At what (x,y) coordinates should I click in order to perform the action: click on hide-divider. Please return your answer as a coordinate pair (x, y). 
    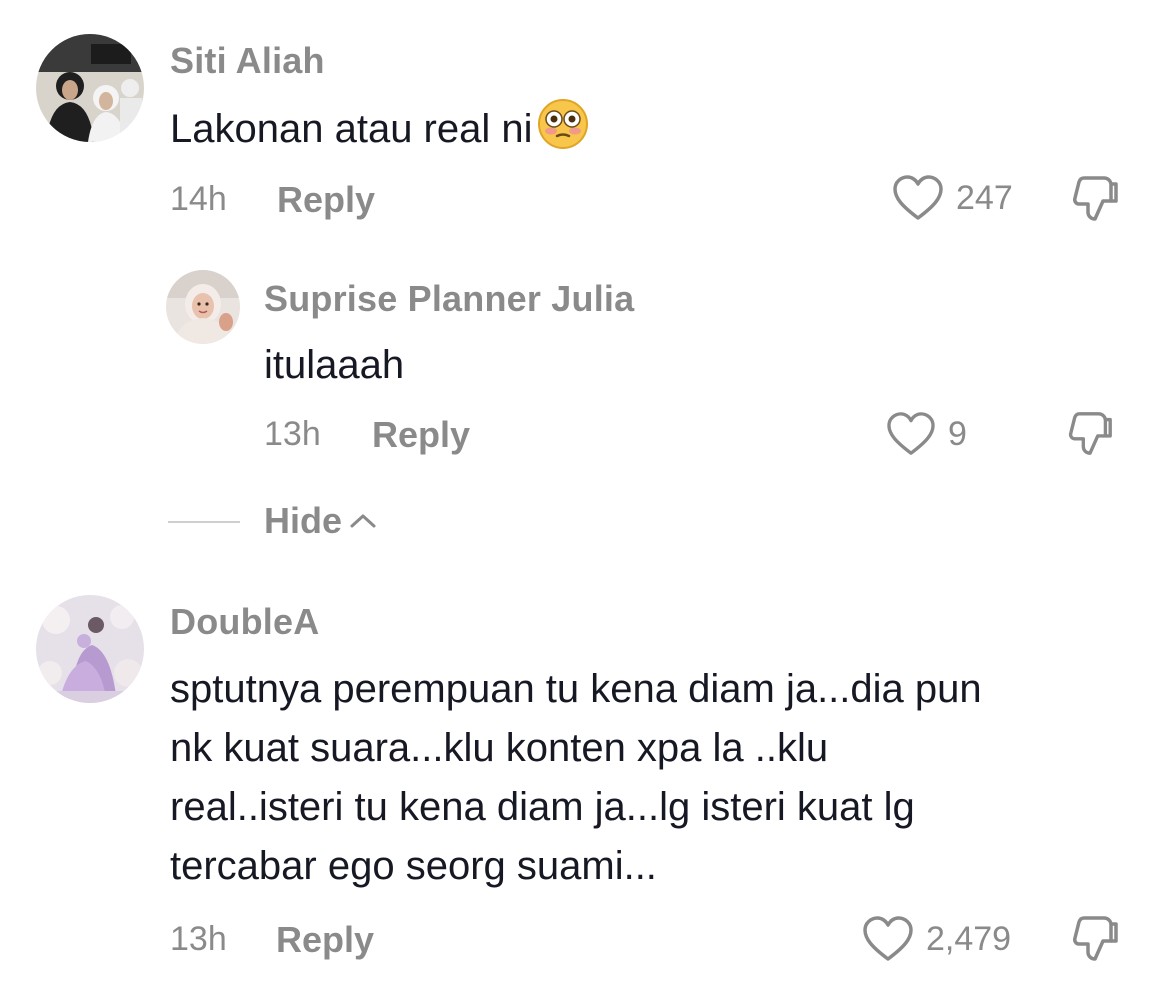
    Looking at the image, I should click on (204, 522).